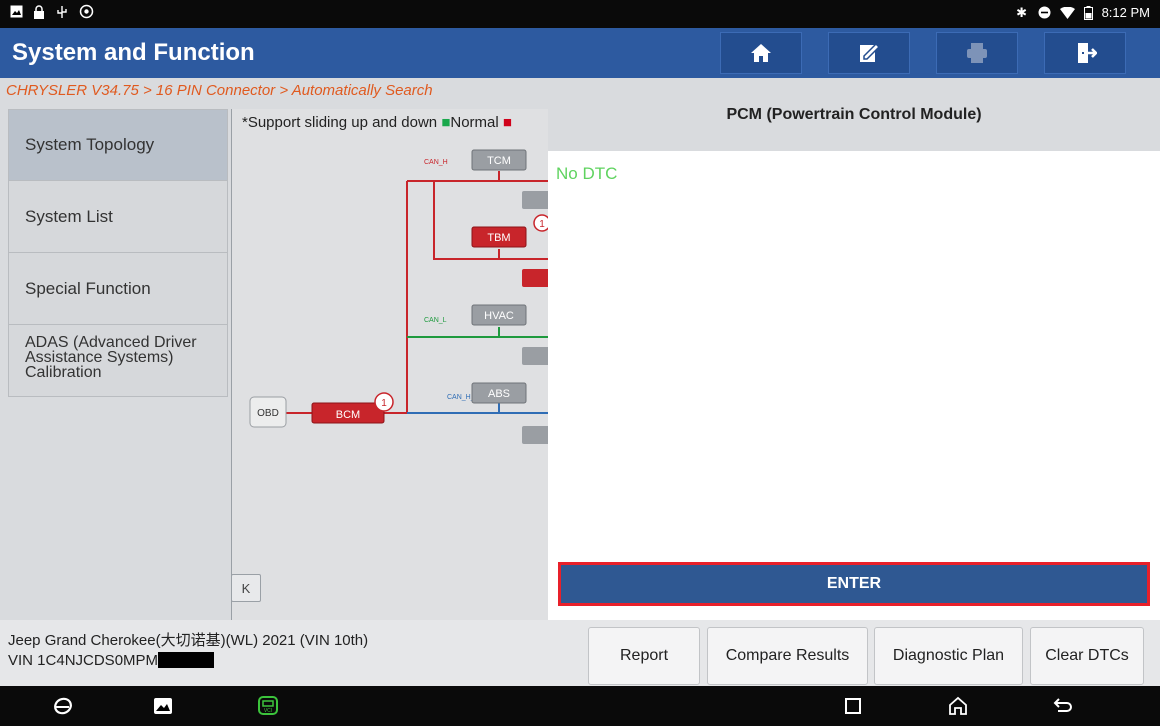  I want to click on can-l-label: CAN_L, so click(435, 320).